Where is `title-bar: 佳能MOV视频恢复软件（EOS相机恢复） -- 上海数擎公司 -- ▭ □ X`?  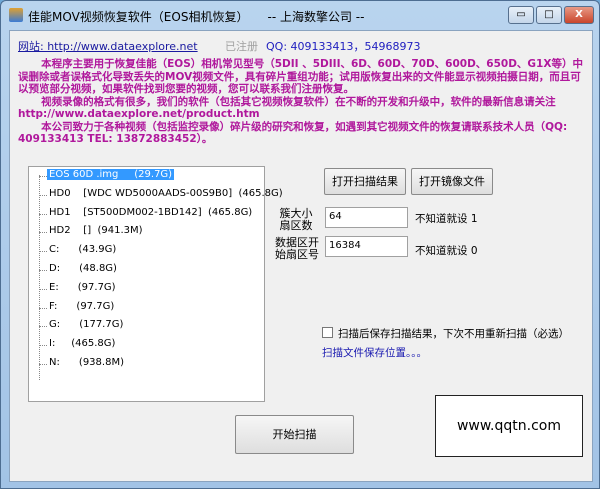
title-bar: 佳能MOV视频恢复软件（EOS相机恢复） -- 上海数擎公司 -- ▭ □ X is located at coordinates (300, 15).